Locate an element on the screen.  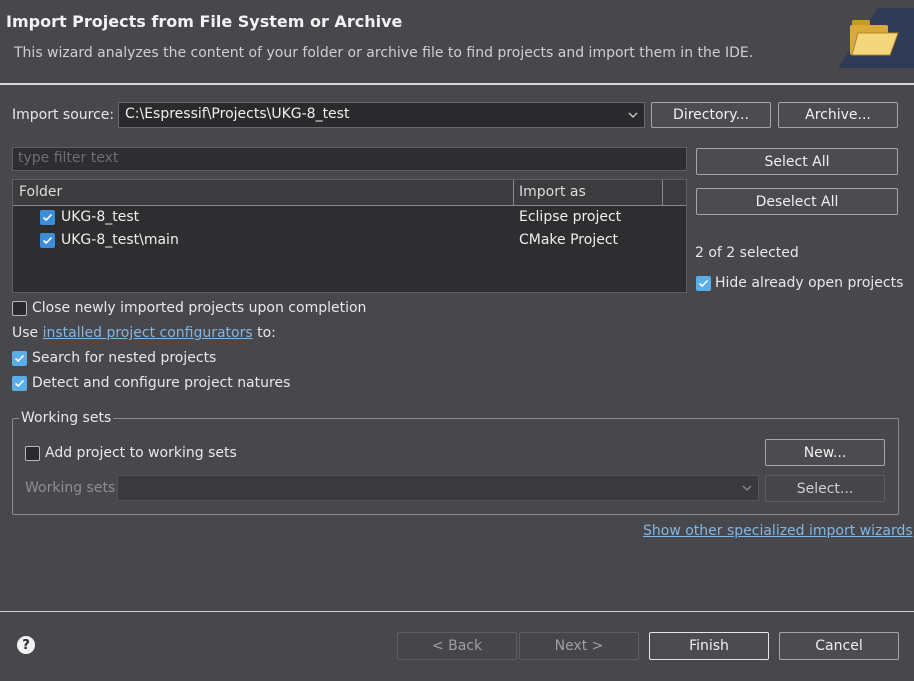
column-header-folder: Folder is located at coordinates (40, 192).